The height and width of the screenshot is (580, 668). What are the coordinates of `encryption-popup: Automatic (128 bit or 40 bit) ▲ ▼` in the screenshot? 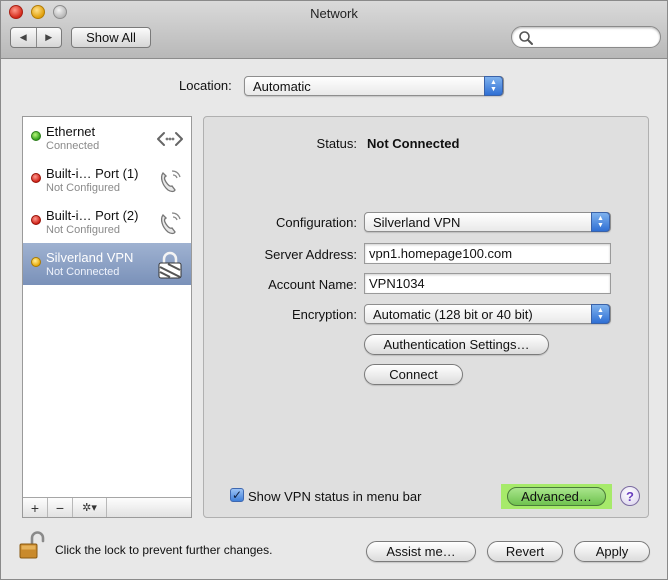 It's located at (487, 314).